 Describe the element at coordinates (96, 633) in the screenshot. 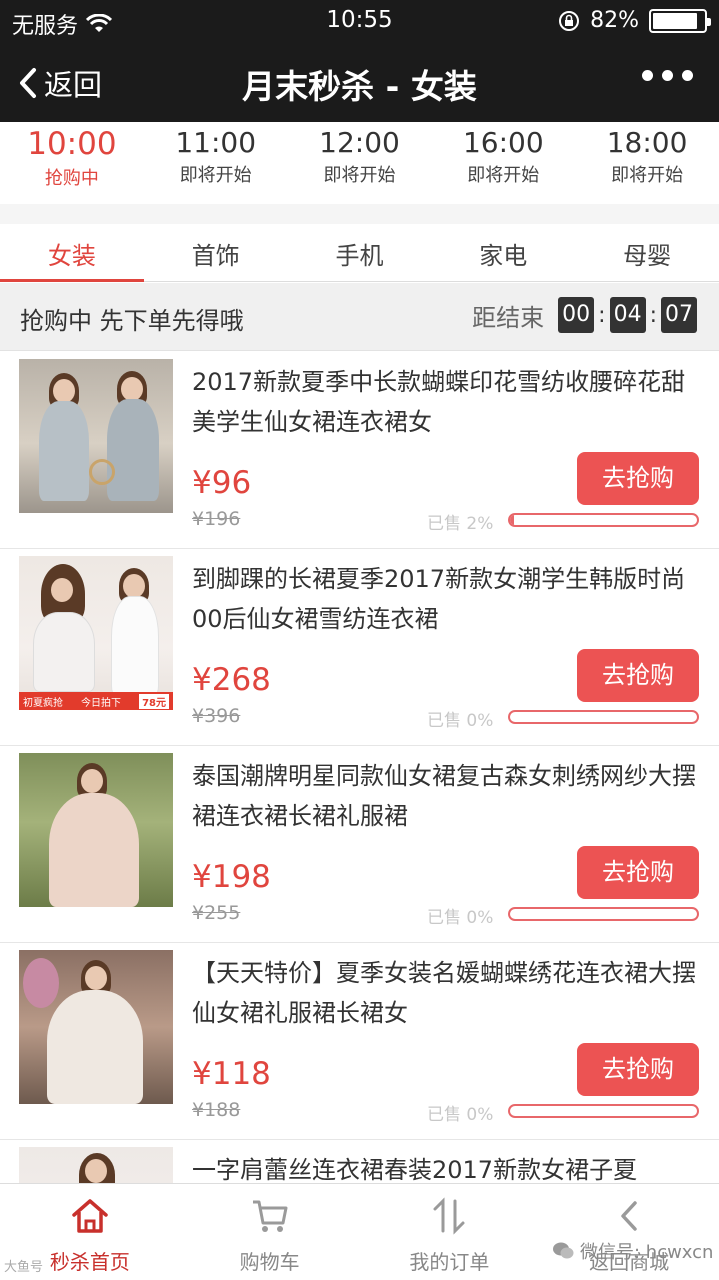

I see `product-image: 初夏疯抢 今日拍下 78元` at that location.